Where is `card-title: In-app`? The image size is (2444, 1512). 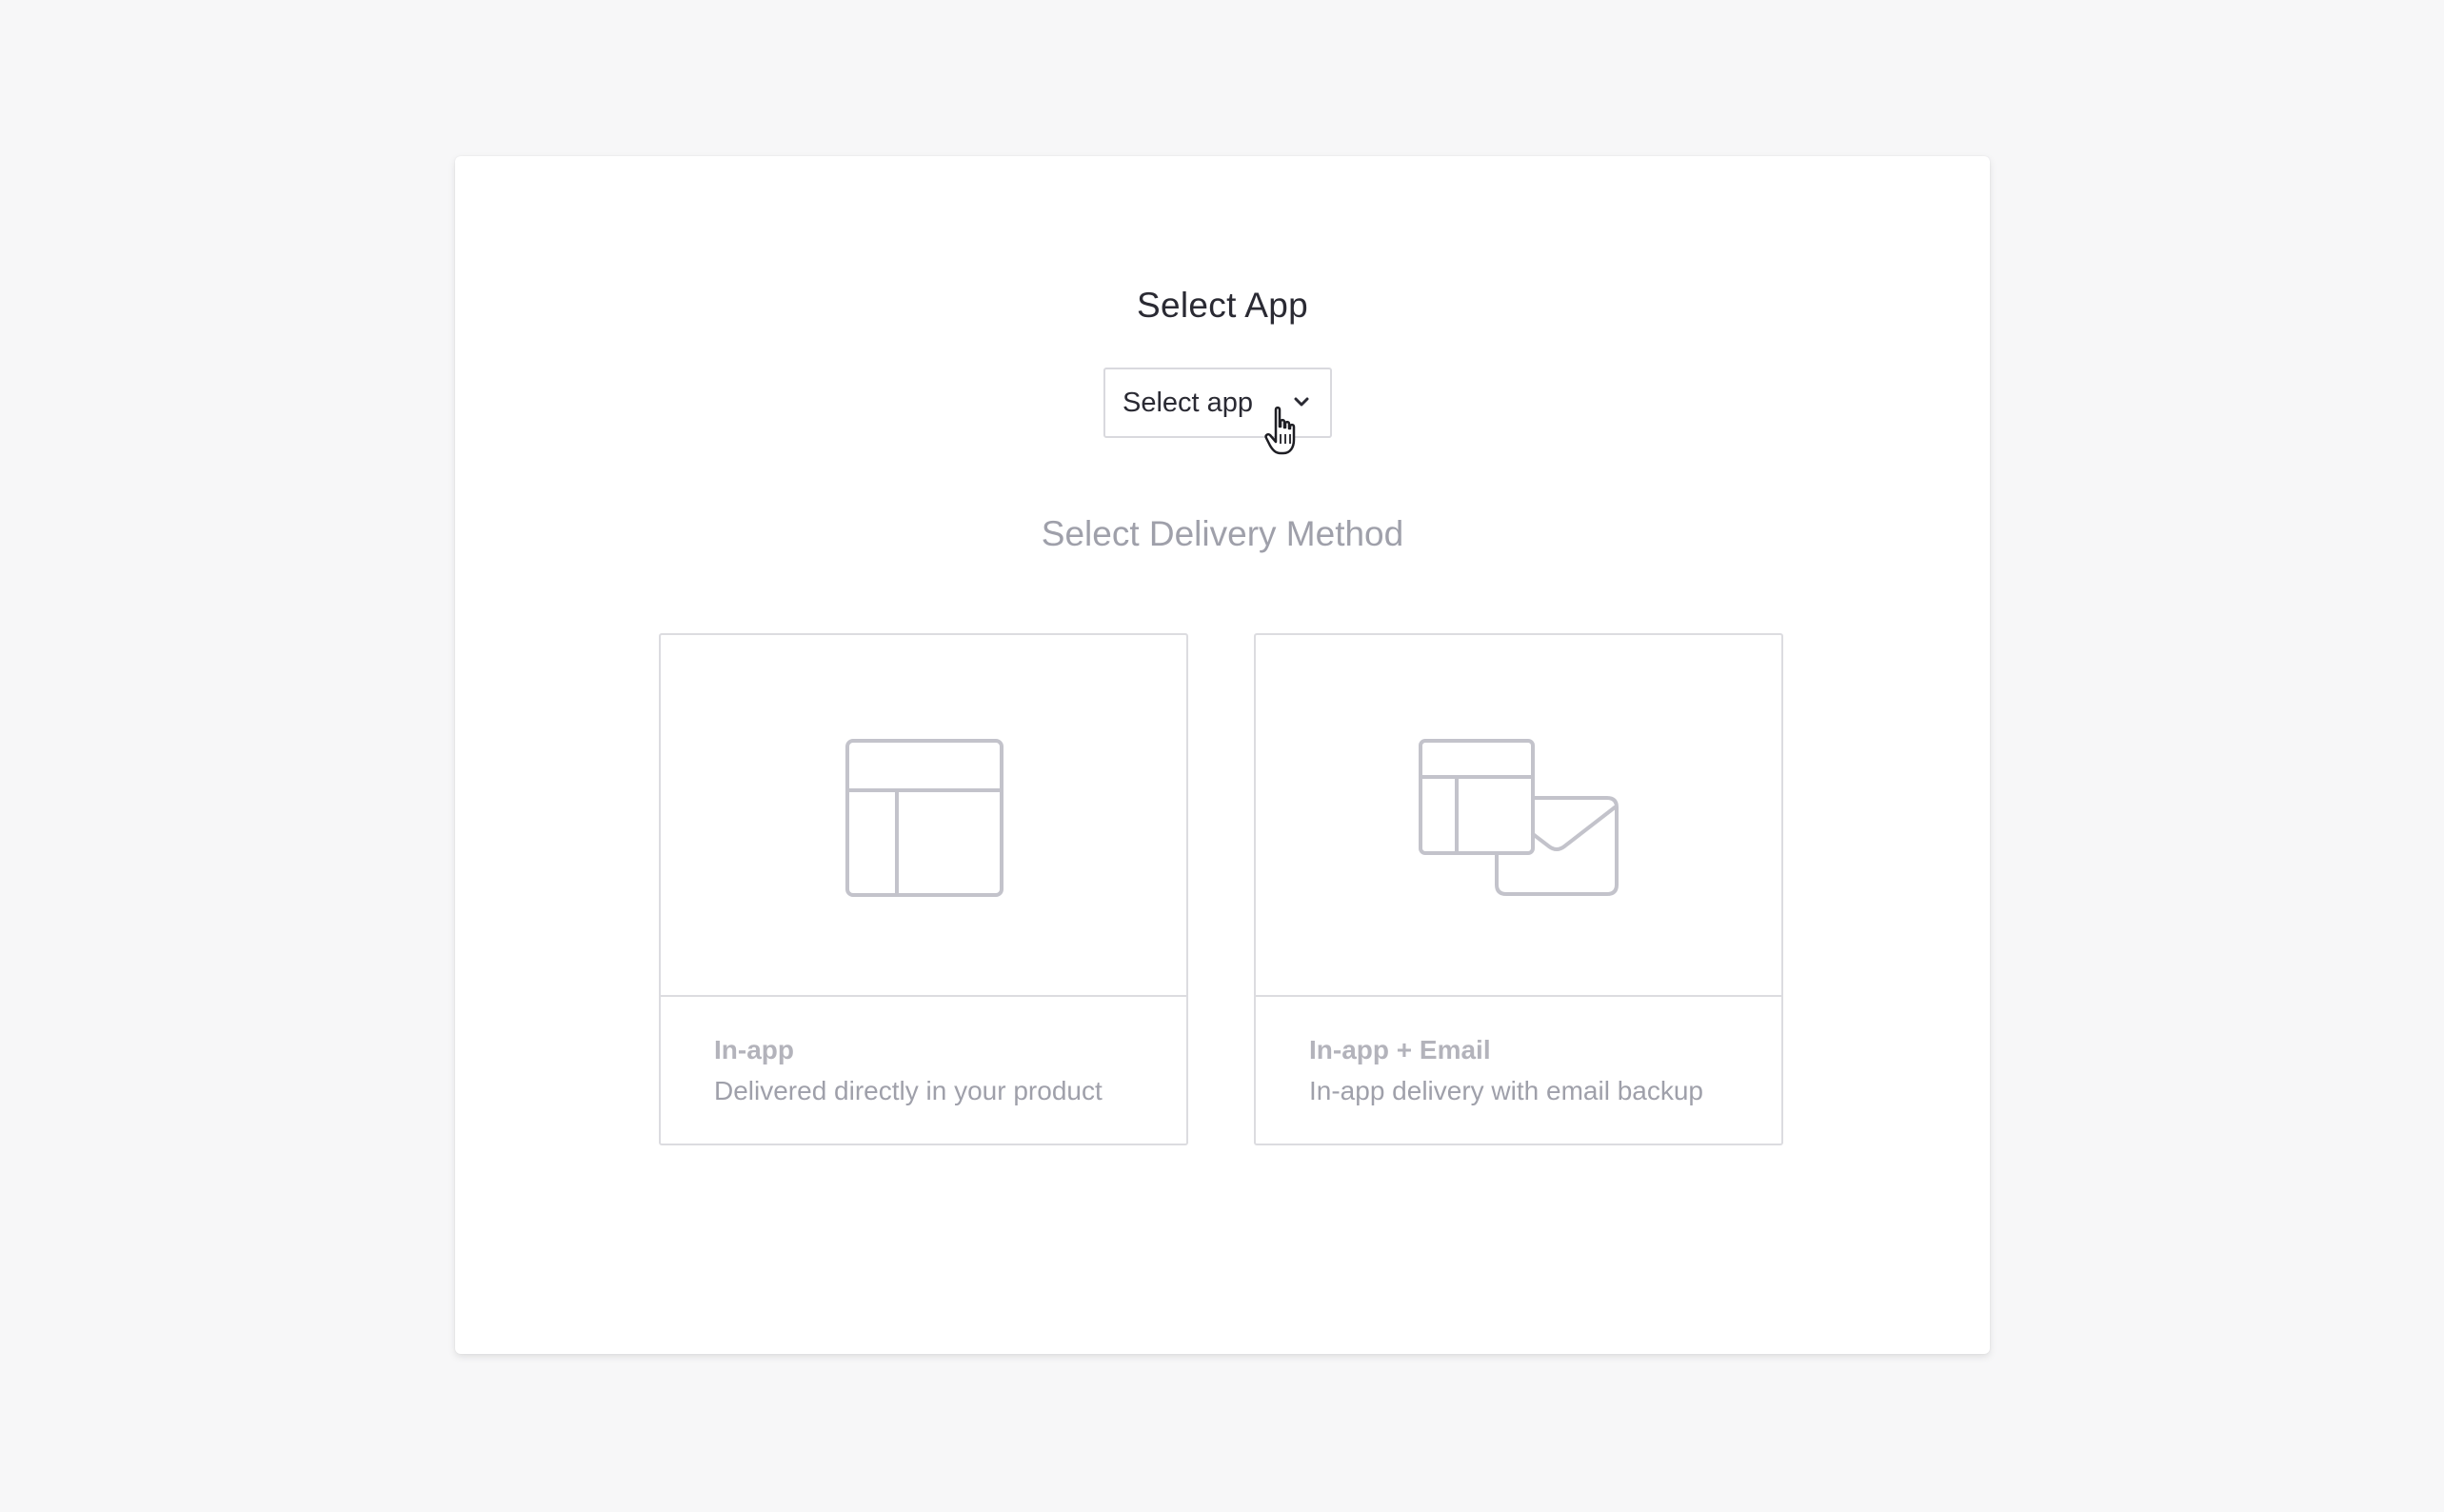
card-title: In-app is located at coordinates (754, 1049).